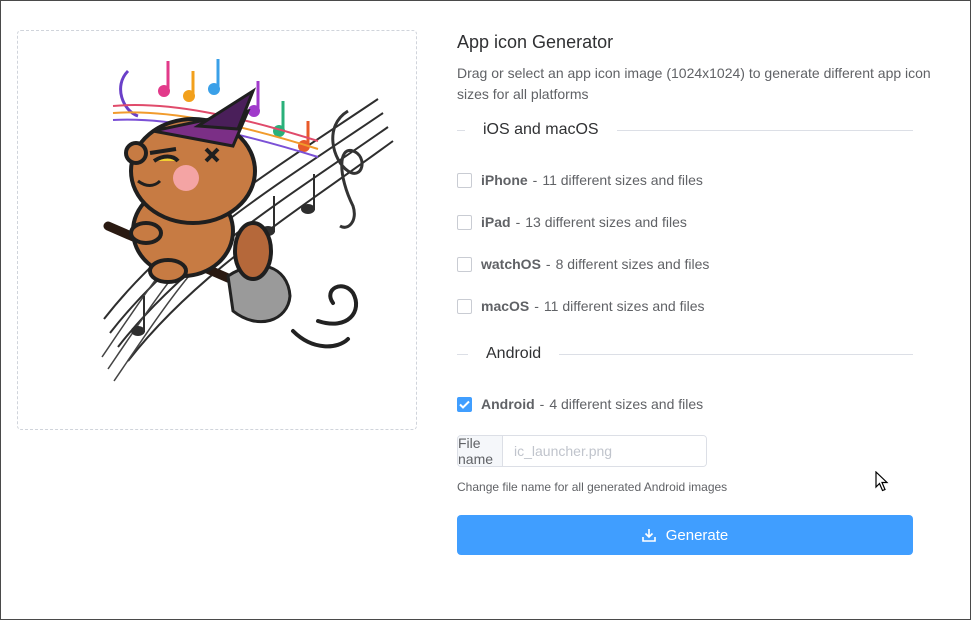 Image resolution: width=971 pixels, height=620 pixels. I want to click on page-title: App icon Generator, so click(535, 42).